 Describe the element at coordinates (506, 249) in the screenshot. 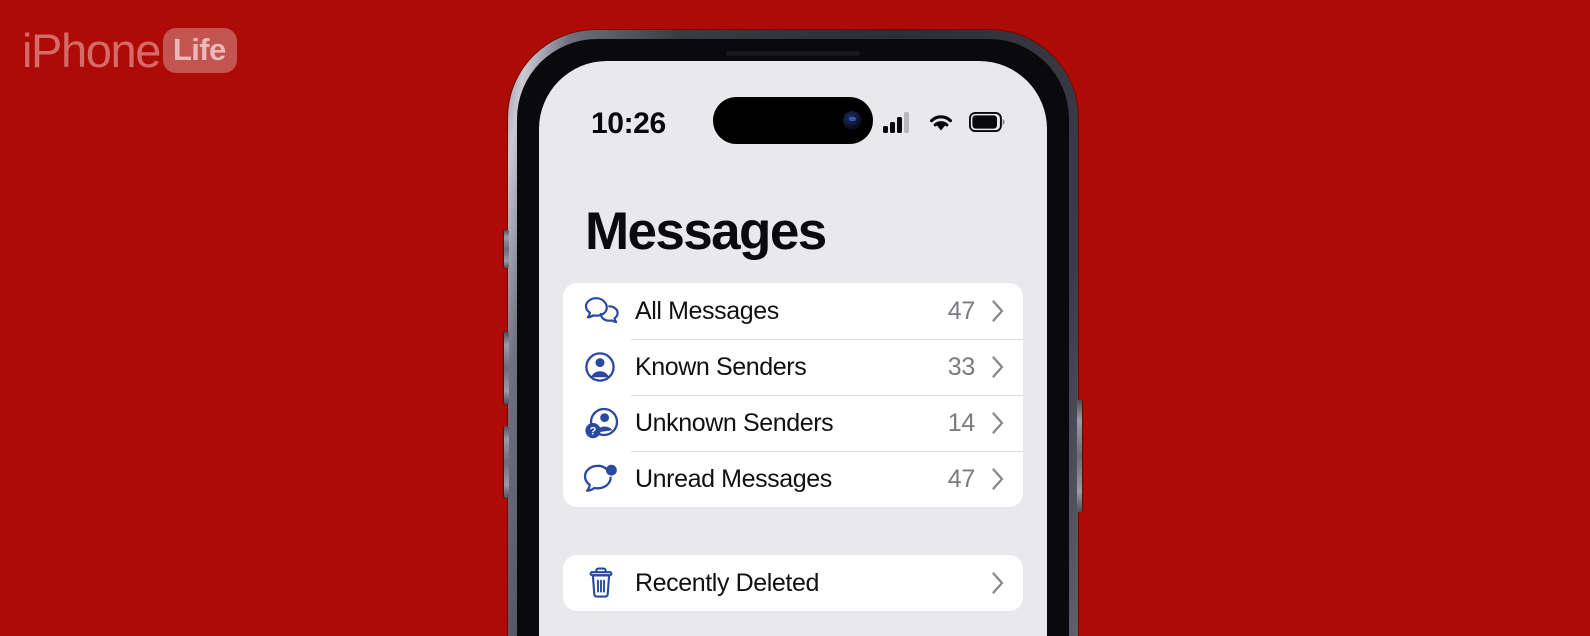

I see `action-button` at that location.